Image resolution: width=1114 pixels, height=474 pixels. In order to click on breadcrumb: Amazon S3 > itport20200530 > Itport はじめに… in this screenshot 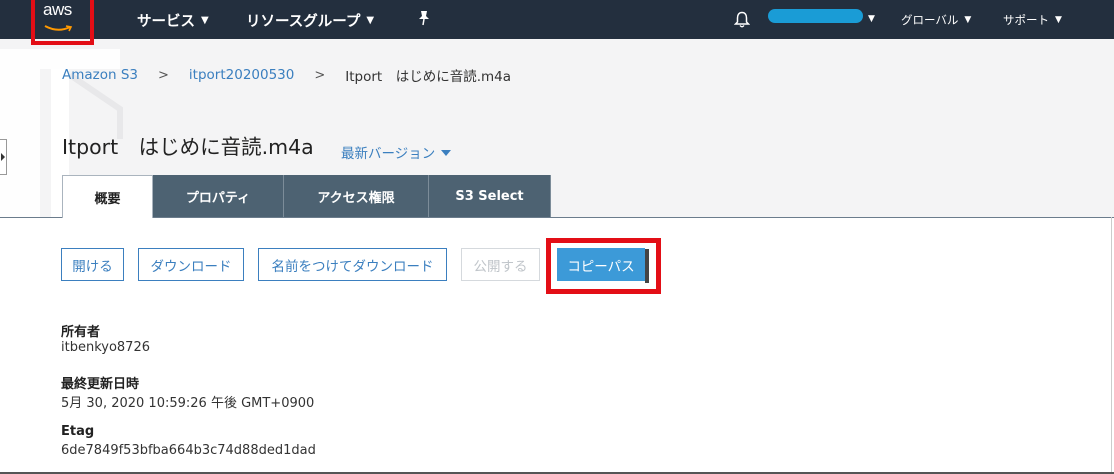, I will do `click(286, 75)`.